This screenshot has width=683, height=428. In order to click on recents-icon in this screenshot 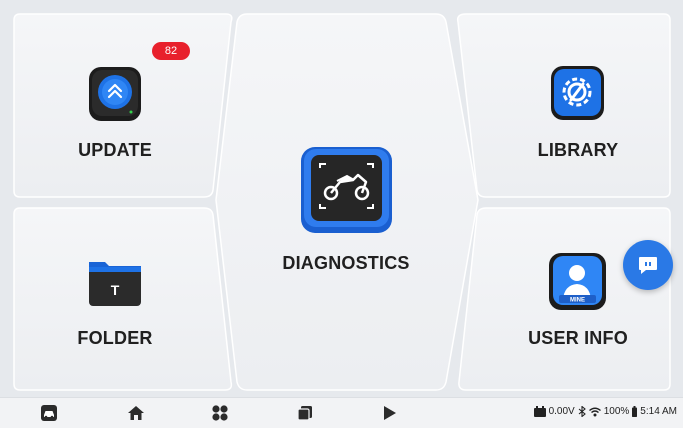, I will do `click(306, 413)`.